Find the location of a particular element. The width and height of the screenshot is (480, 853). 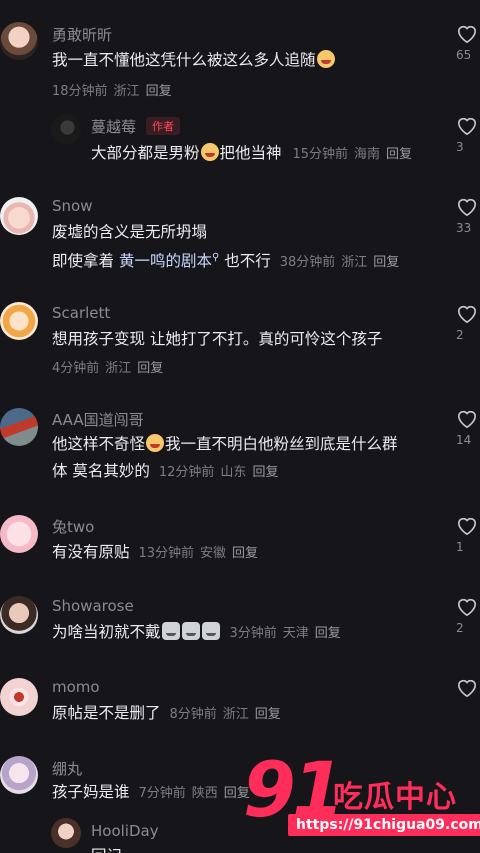

author-badge: 作者 is located at coordinates (163, 126).